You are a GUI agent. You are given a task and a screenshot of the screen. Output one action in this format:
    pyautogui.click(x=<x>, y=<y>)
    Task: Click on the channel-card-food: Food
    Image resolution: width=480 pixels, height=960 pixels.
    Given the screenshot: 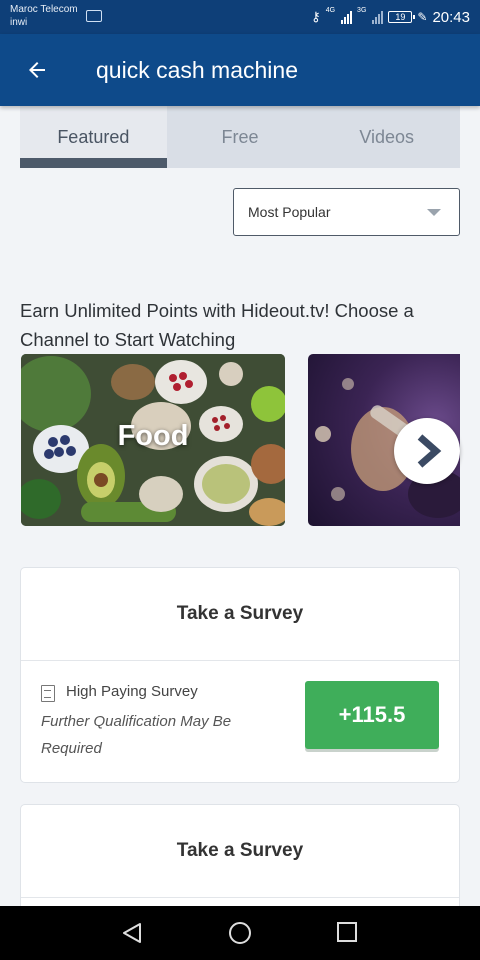 What is the action you would take?
    pyautogui.click(x=153, y=440)
    